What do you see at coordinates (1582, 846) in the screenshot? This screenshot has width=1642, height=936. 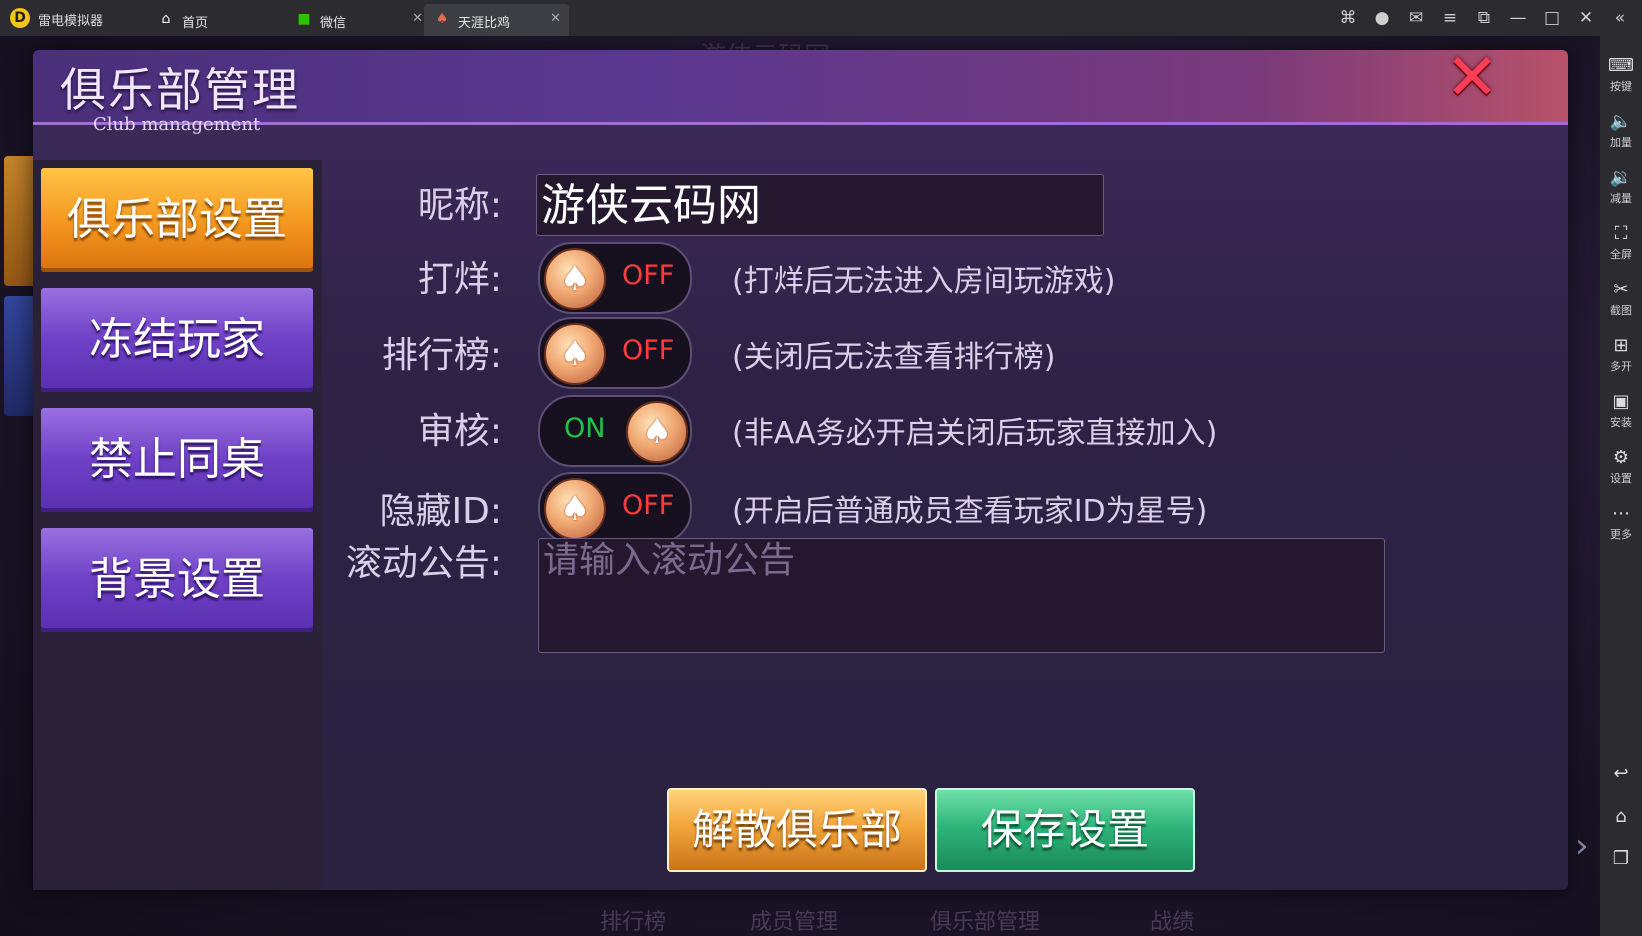 I see `chevron-right-icon: ›` at bounding box center [1582, 846].